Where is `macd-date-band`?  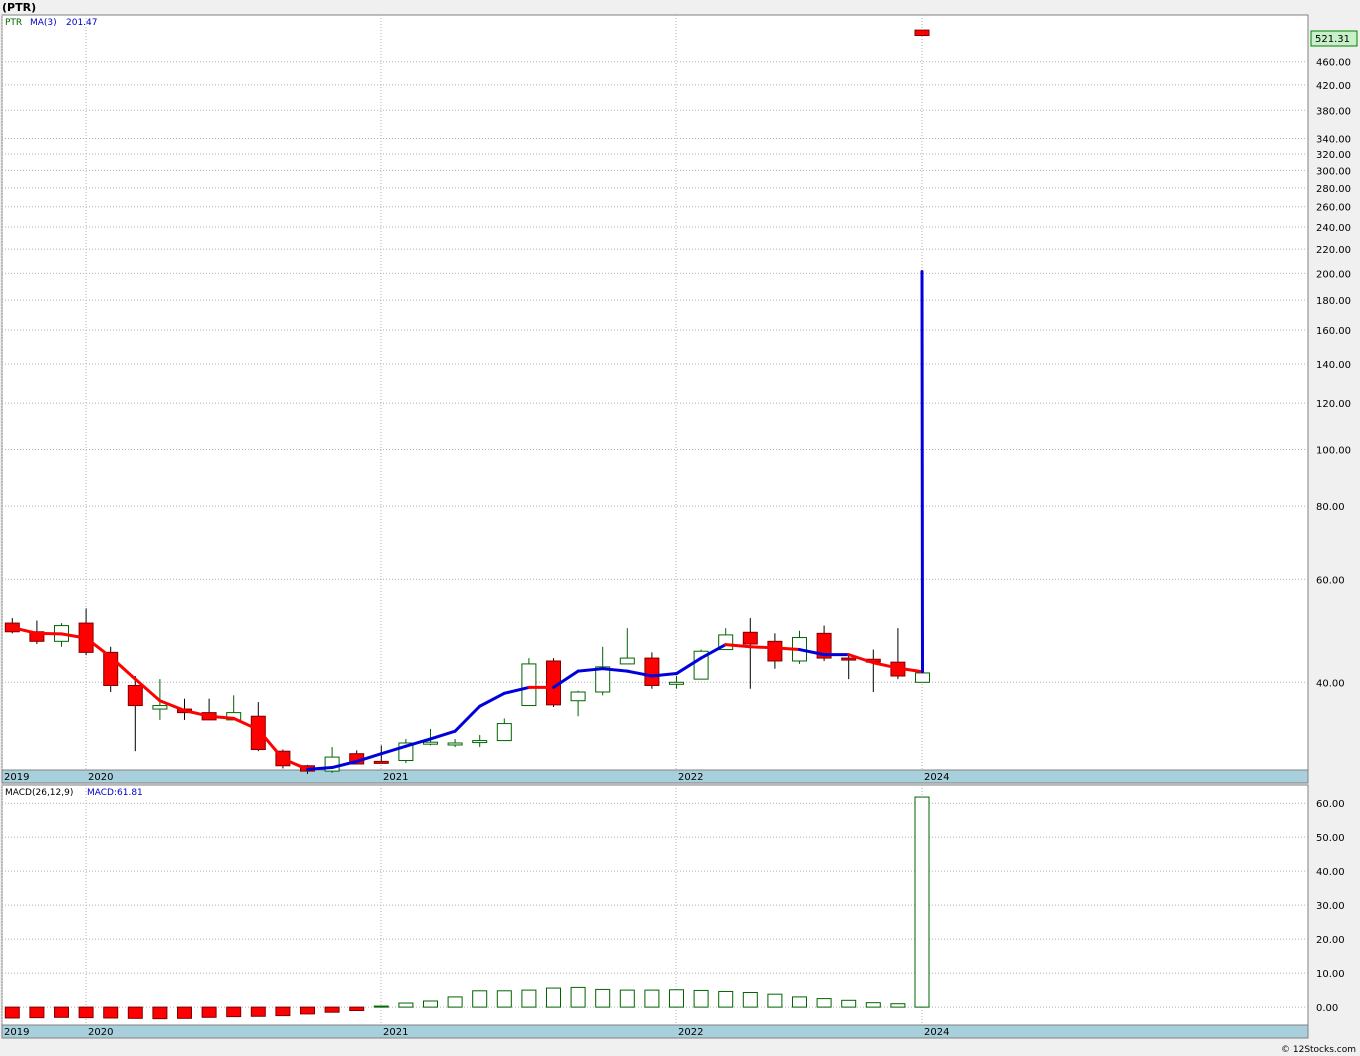 macd-date-band is located at coordinates (655, 1031).